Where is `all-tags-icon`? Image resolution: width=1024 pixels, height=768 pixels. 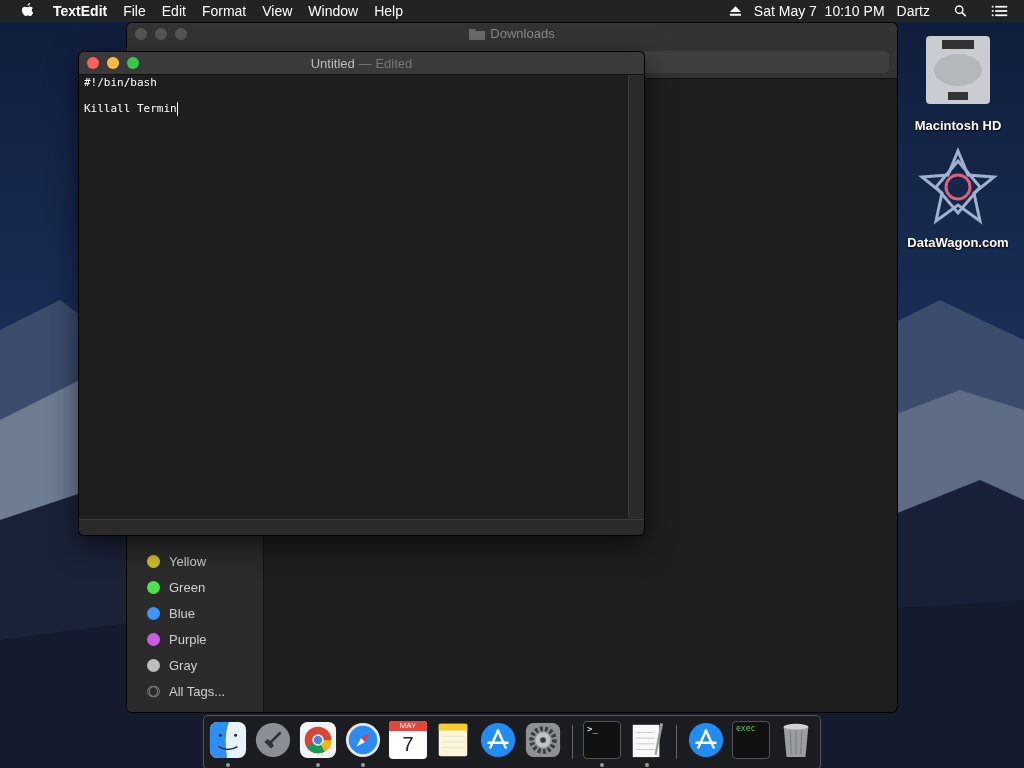 all-tags-icon is located at coordinates (153, 691).